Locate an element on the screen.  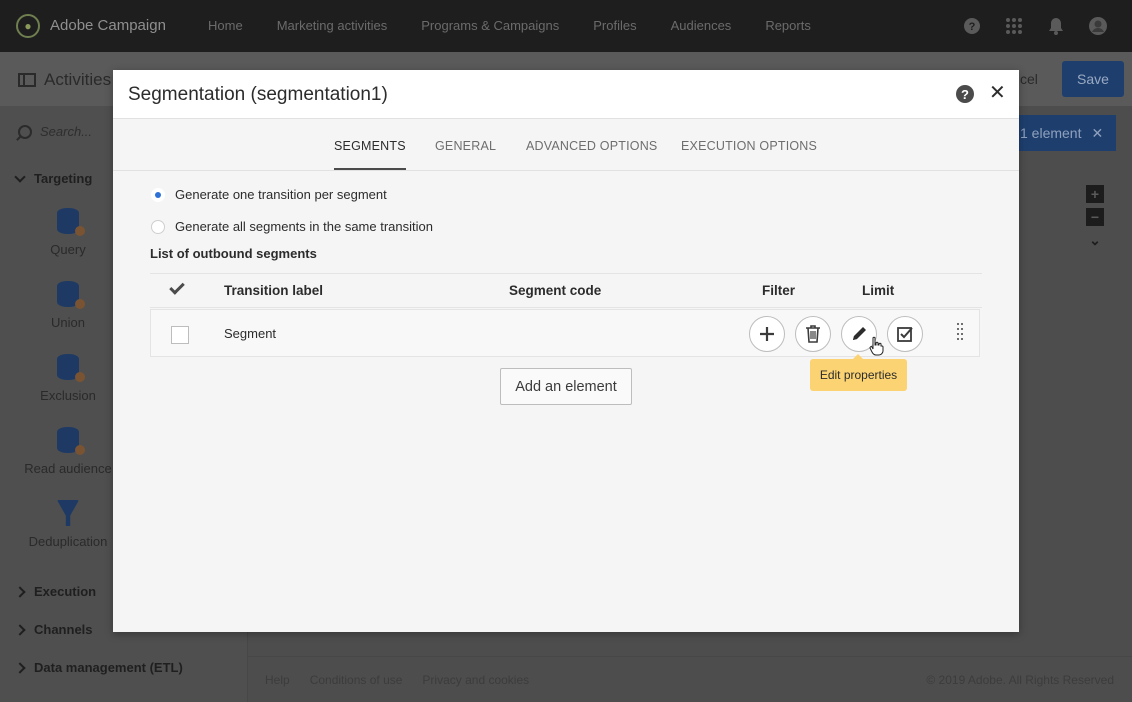
nav-reports: Reports is located at coordinates (788, 25).